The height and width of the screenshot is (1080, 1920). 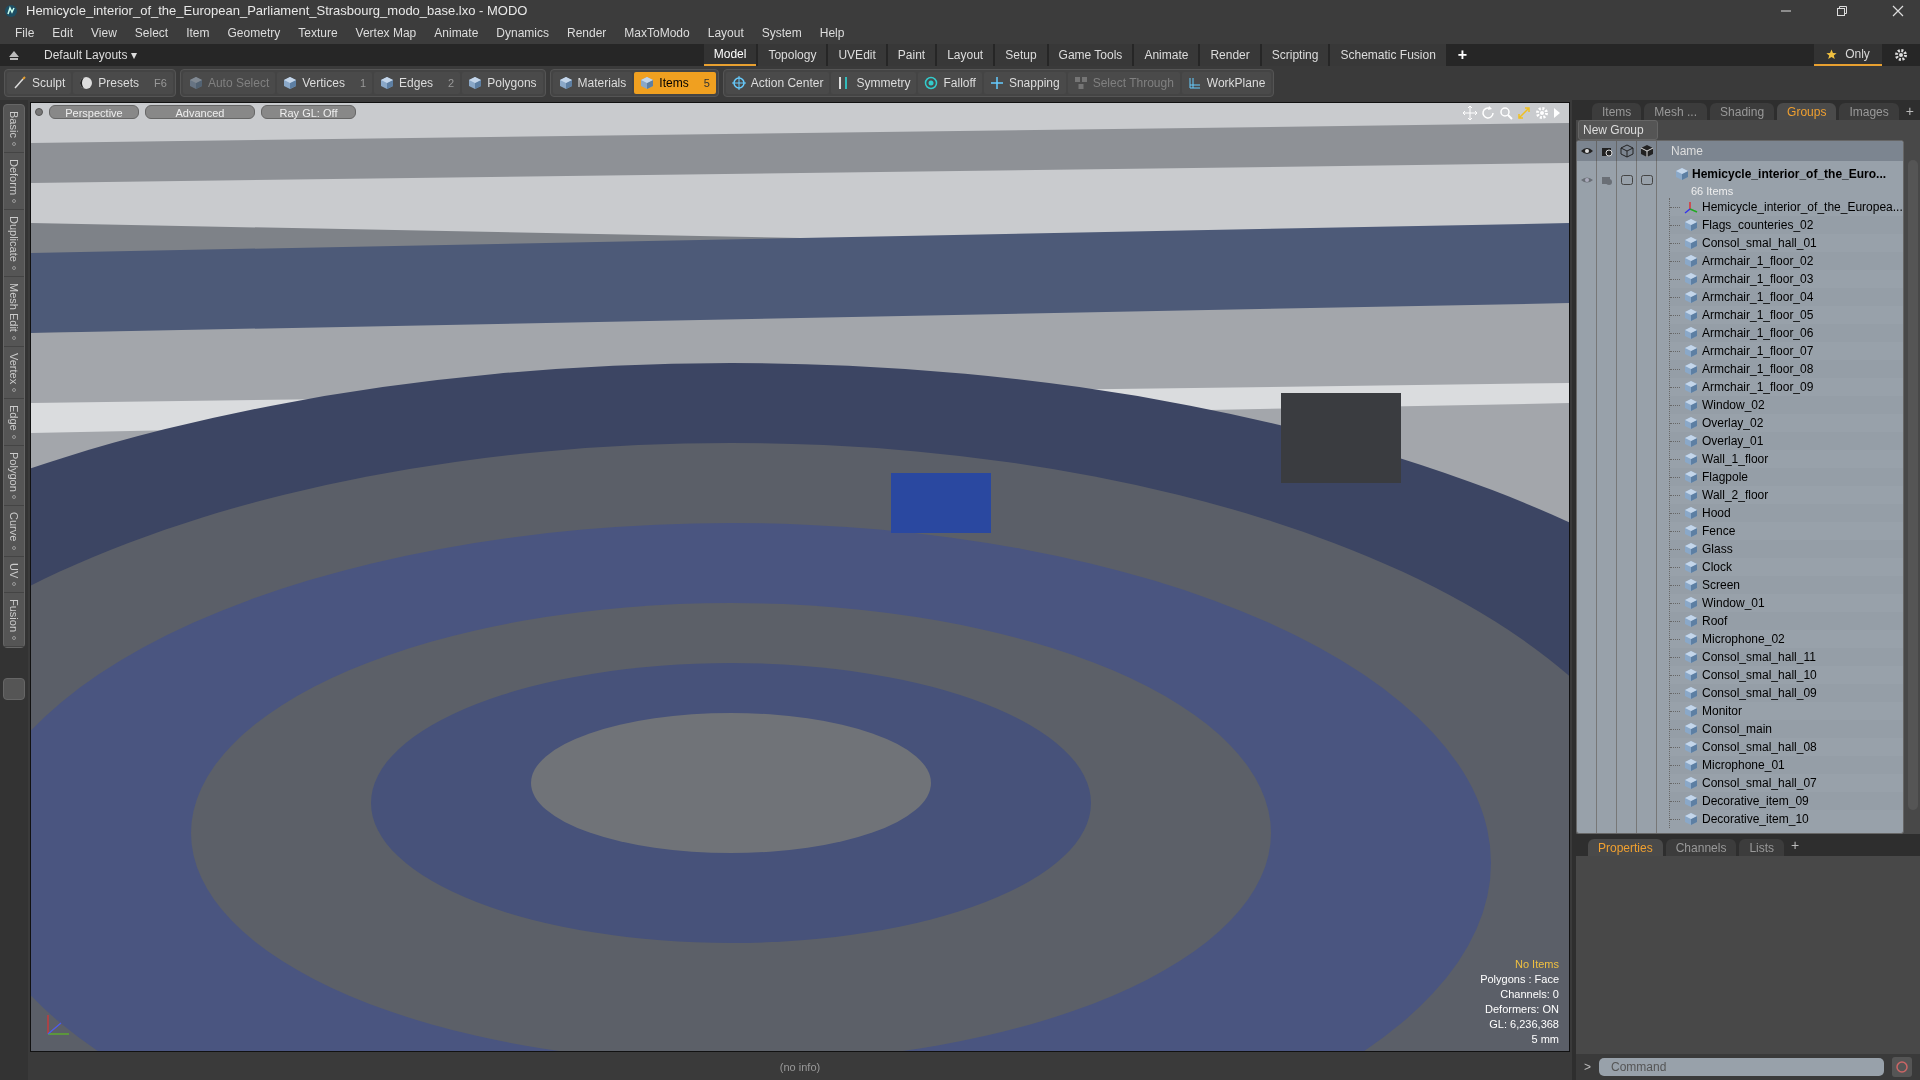 I want to click on side-tab: Edge, so click(x=14, y=417).